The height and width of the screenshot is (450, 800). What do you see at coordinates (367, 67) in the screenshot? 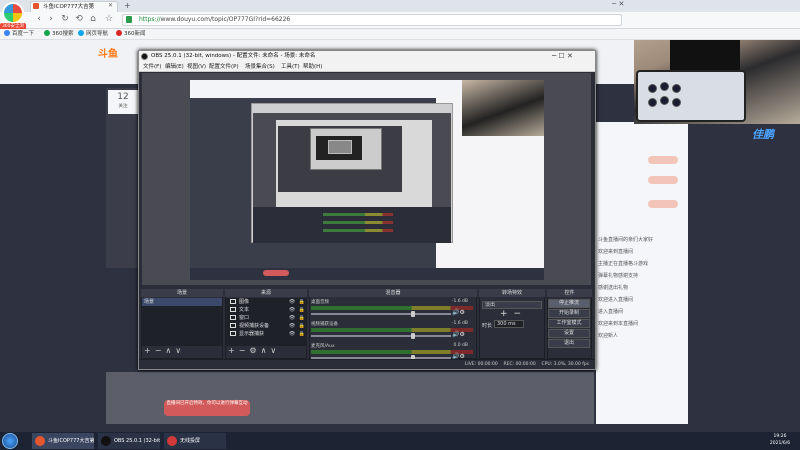
I see `obs-menu-bar` at bounding box center [367, 67].